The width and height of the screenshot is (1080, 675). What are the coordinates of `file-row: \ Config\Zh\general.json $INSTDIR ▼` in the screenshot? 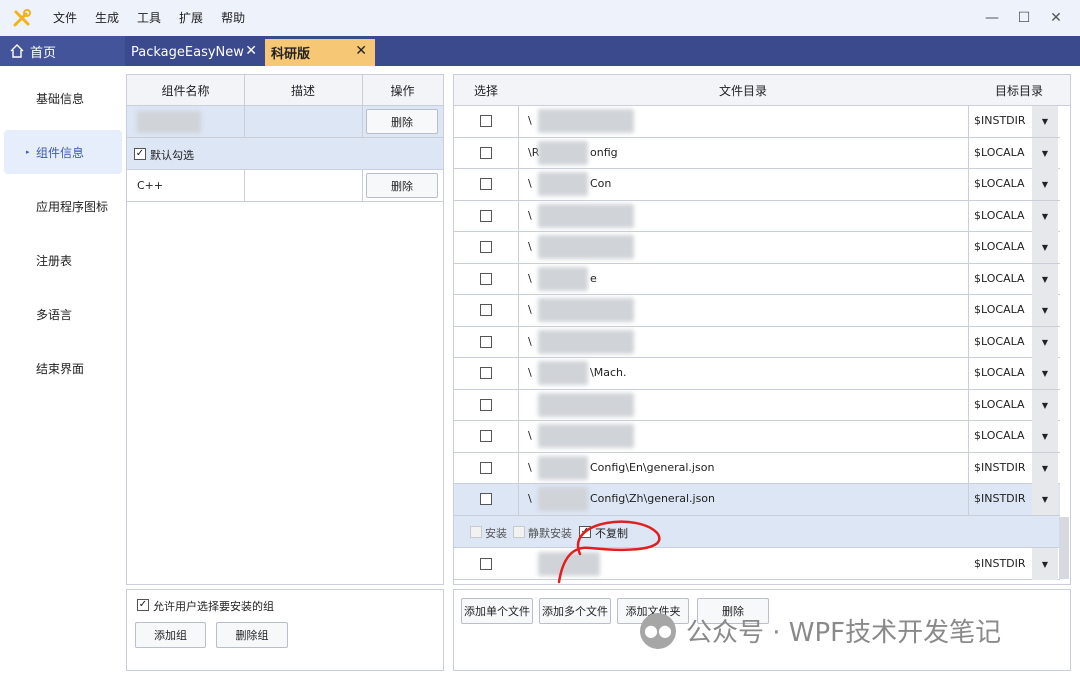 It's located at (757, 500).